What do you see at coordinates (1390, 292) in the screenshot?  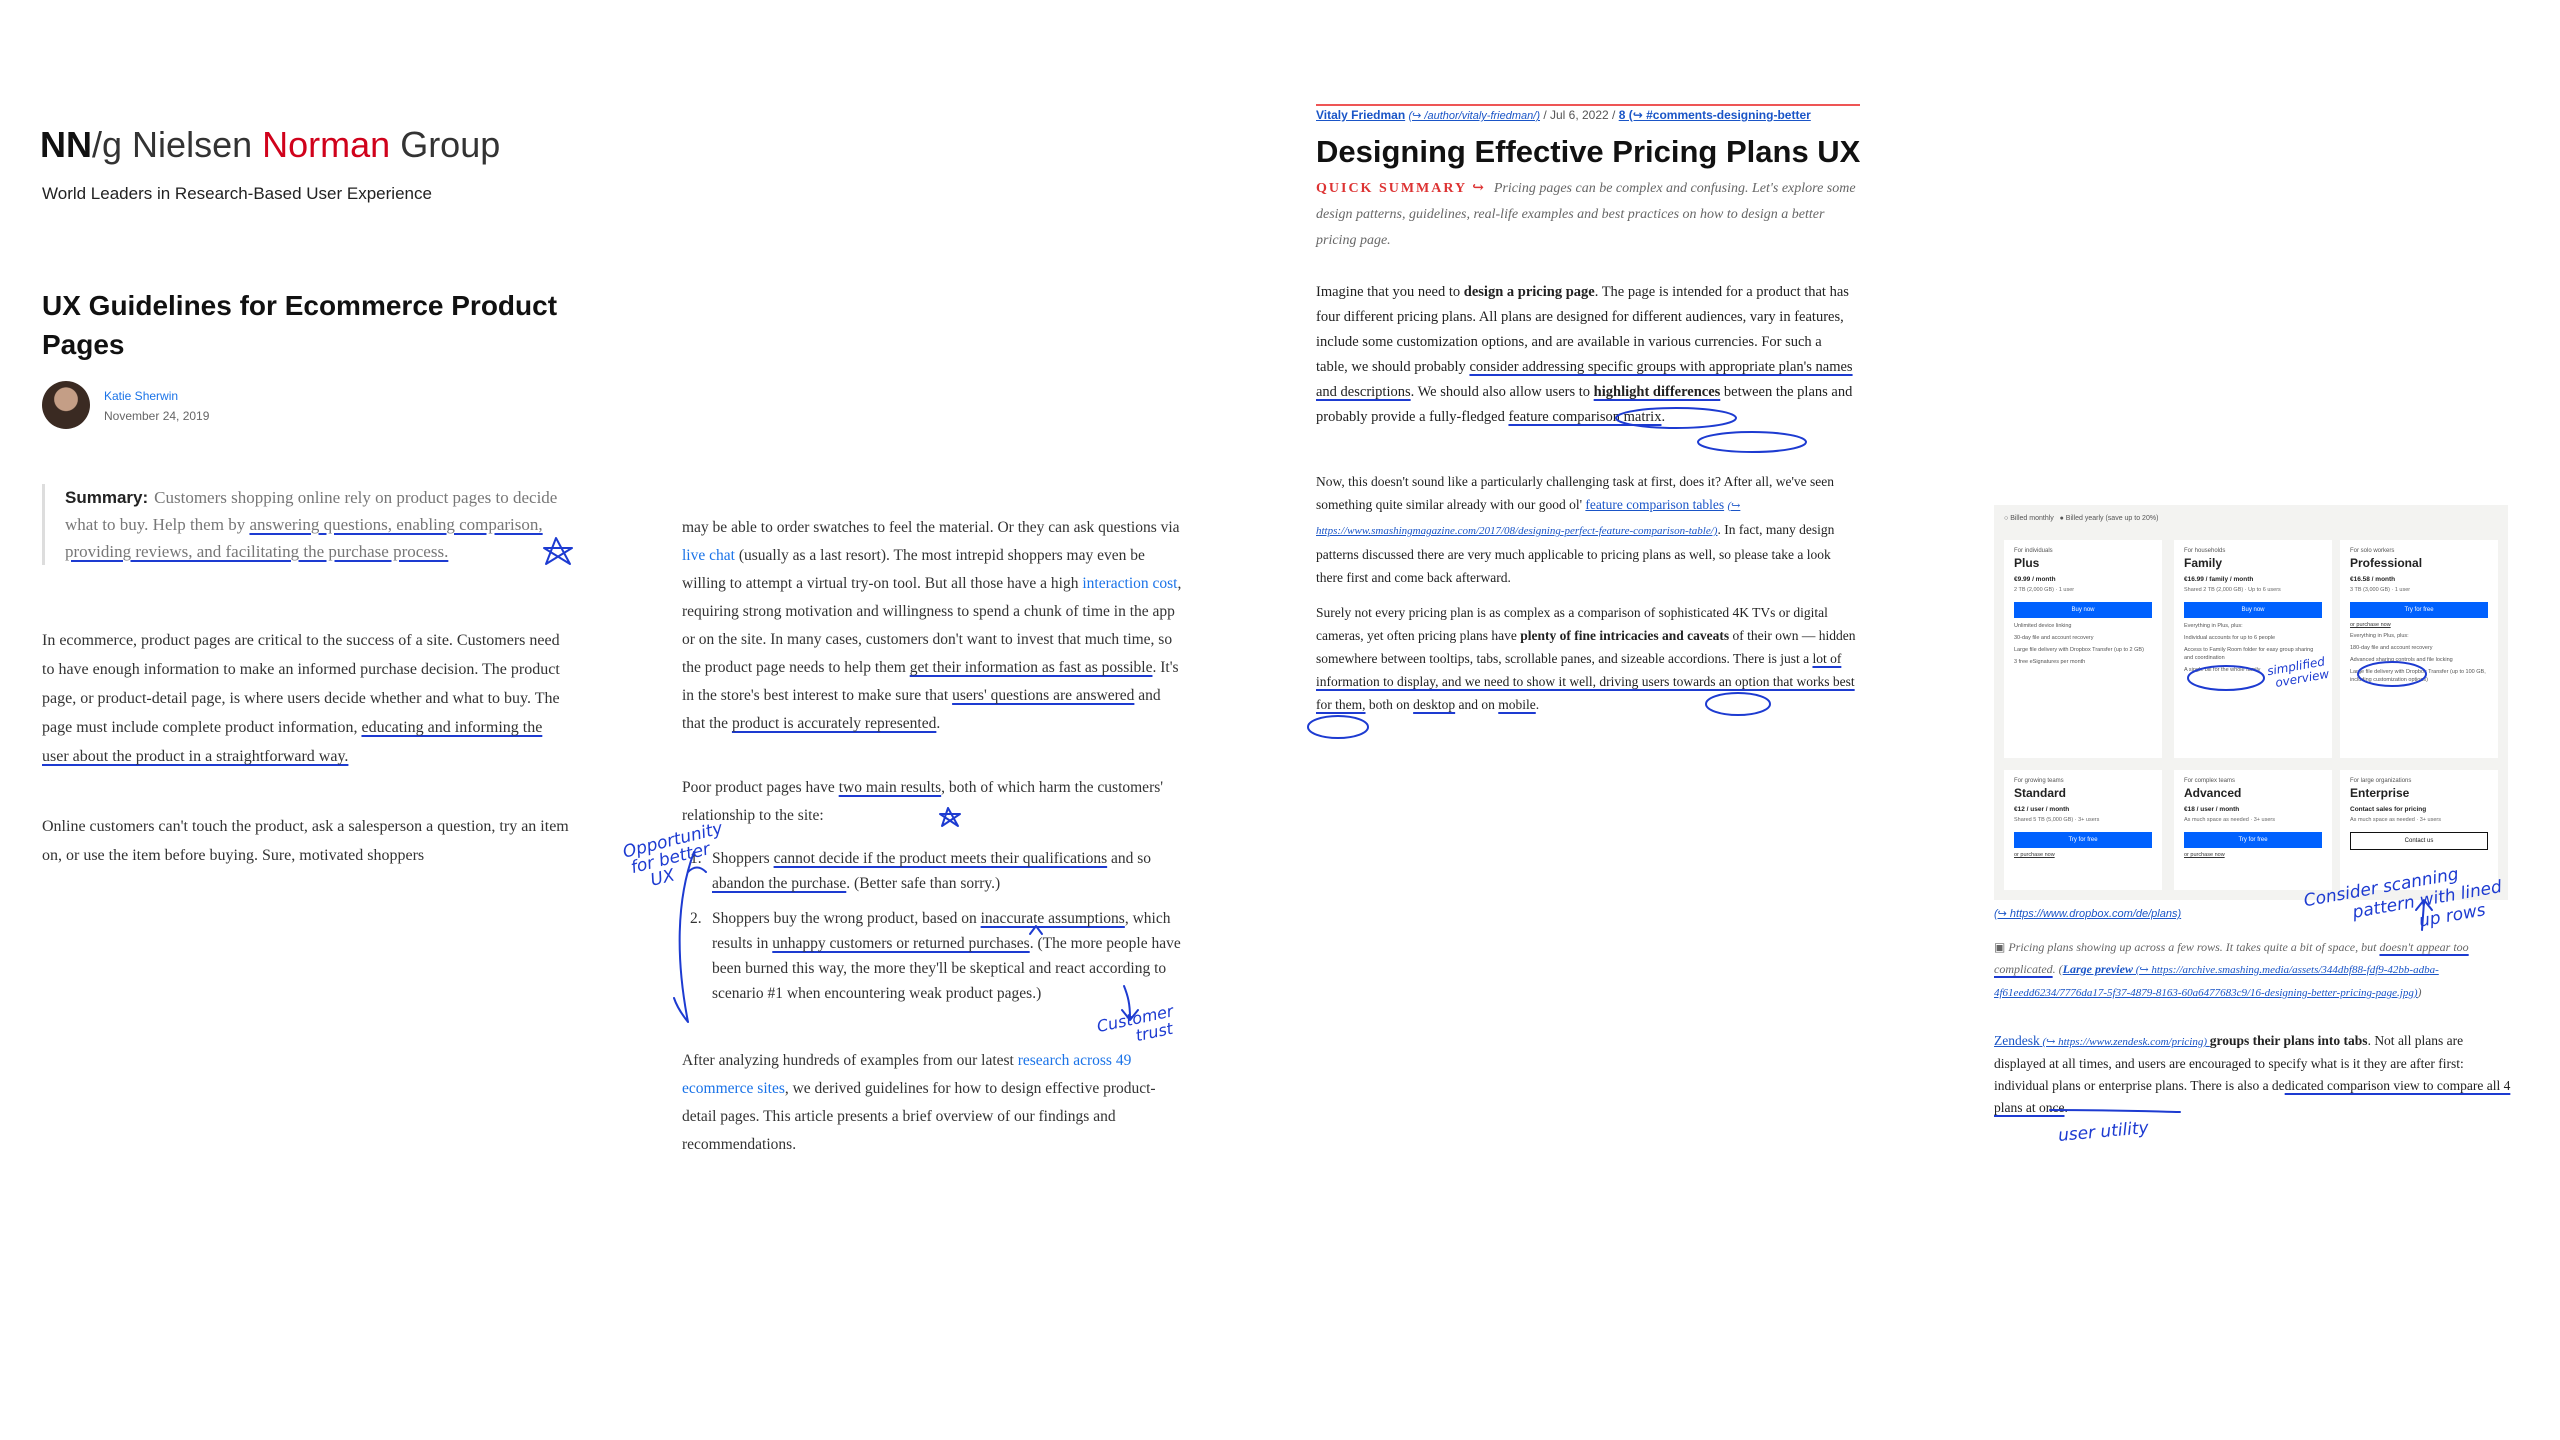 I see `paragraph-text: Imagine that you need to` at bounding box center [1390, 292].